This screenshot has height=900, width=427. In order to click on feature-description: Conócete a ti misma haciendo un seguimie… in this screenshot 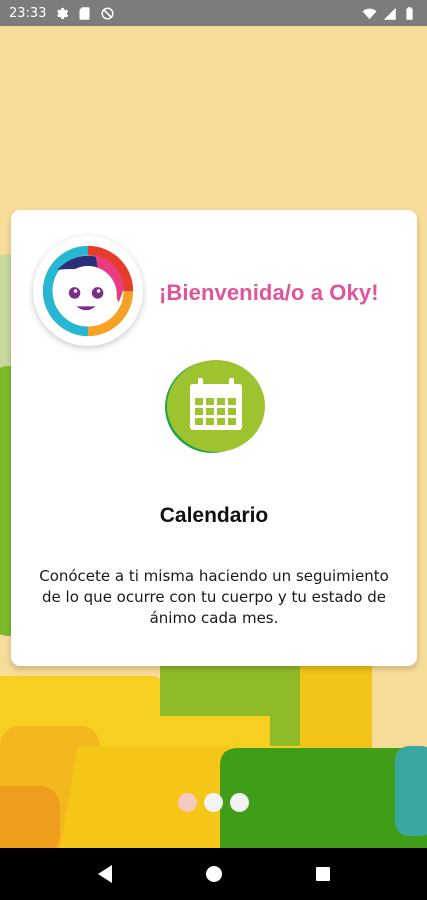, I will do `click(214, 597)`.